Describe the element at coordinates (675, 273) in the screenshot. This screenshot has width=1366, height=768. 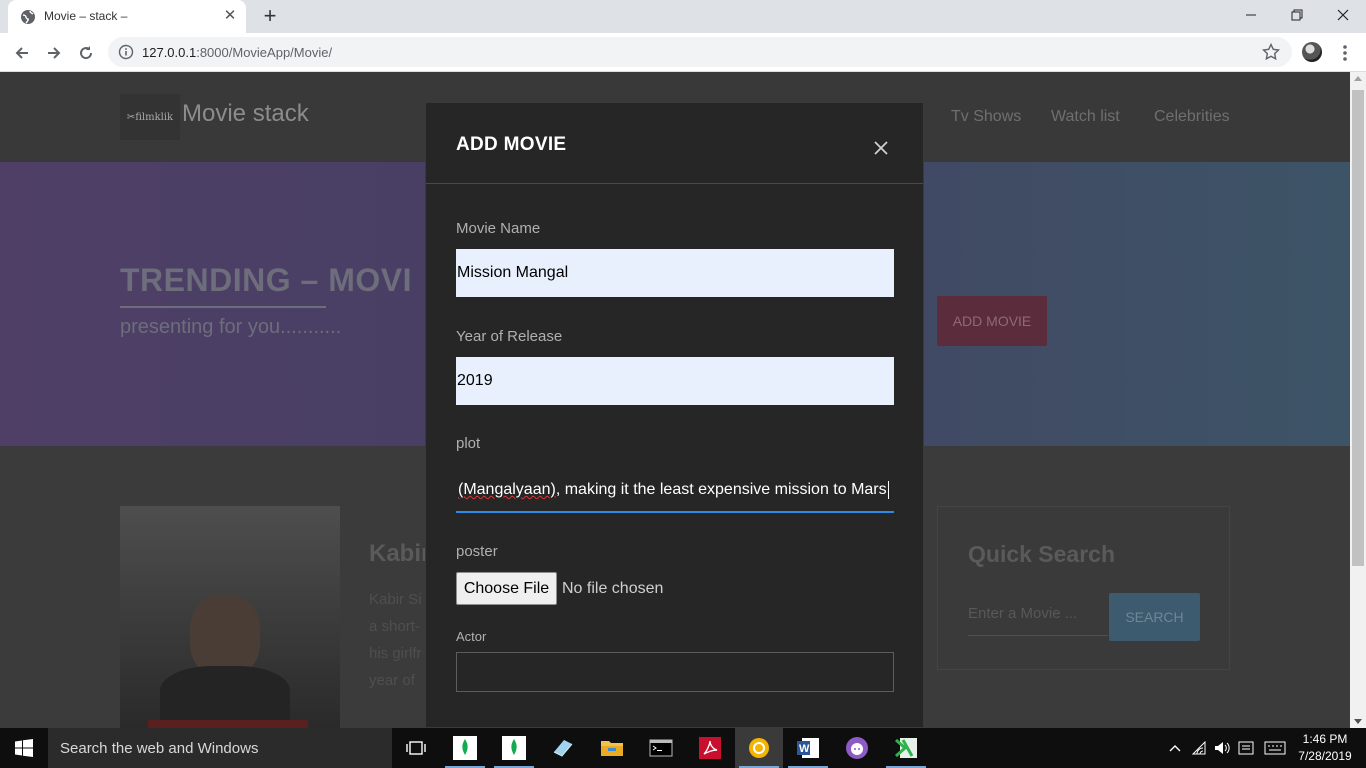
I see `movie-name-input: Mission Mangal` at that location.